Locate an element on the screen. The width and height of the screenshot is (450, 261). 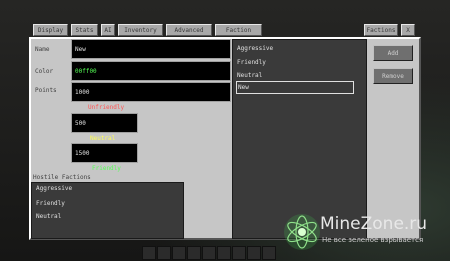
tab-factions: Factions is located at coordinates (381, 30).